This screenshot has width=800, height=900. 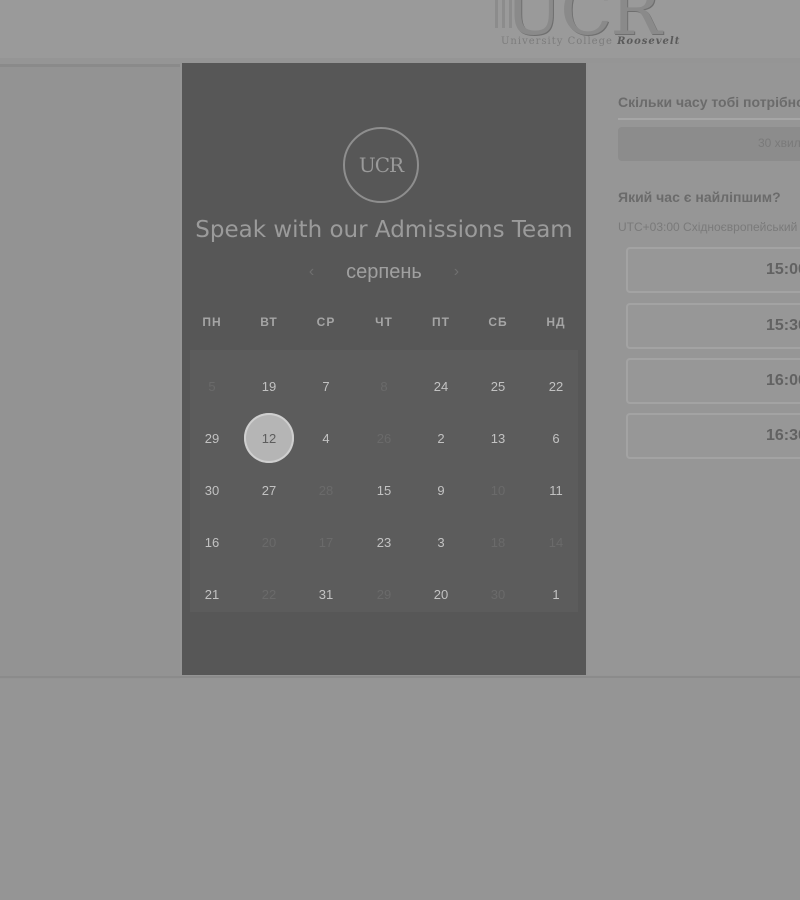 What do you see at coordinates (326, 594) in the screenshot?
I see `calendar-day: 31` at bounding box center [326, 594].